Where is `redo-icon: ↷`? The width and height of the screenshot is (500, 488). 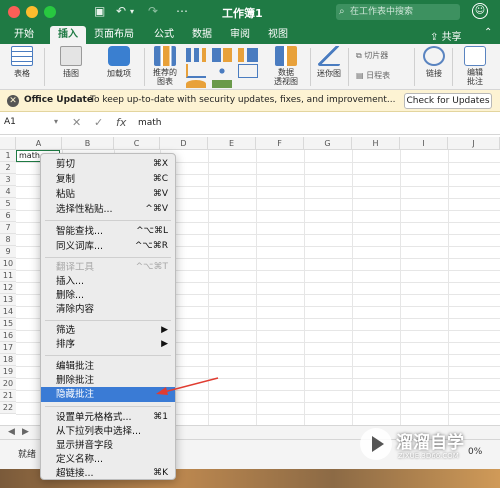
redo-icon: ↷ is located at coordinates (153, 11).